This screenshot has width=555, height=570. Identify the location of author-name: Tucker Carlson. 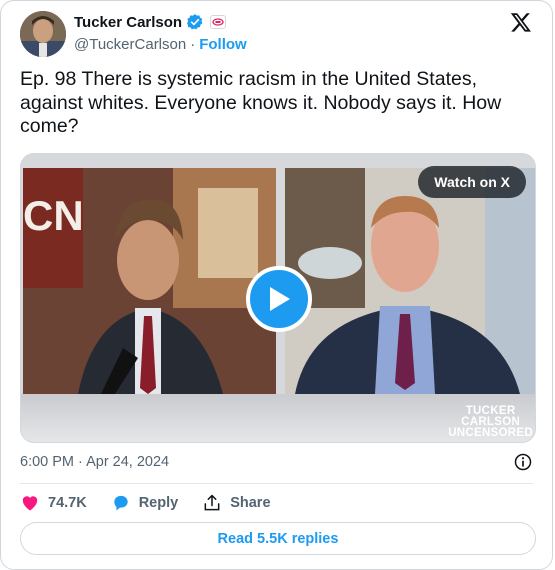
(128, 22).